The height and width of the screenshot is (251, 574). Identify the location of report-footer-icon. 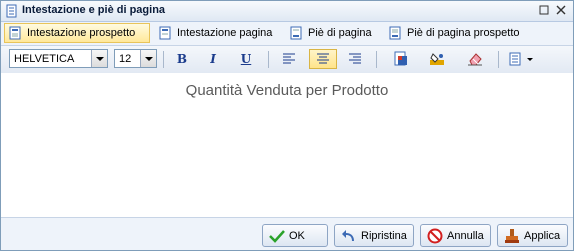
(396, 33).